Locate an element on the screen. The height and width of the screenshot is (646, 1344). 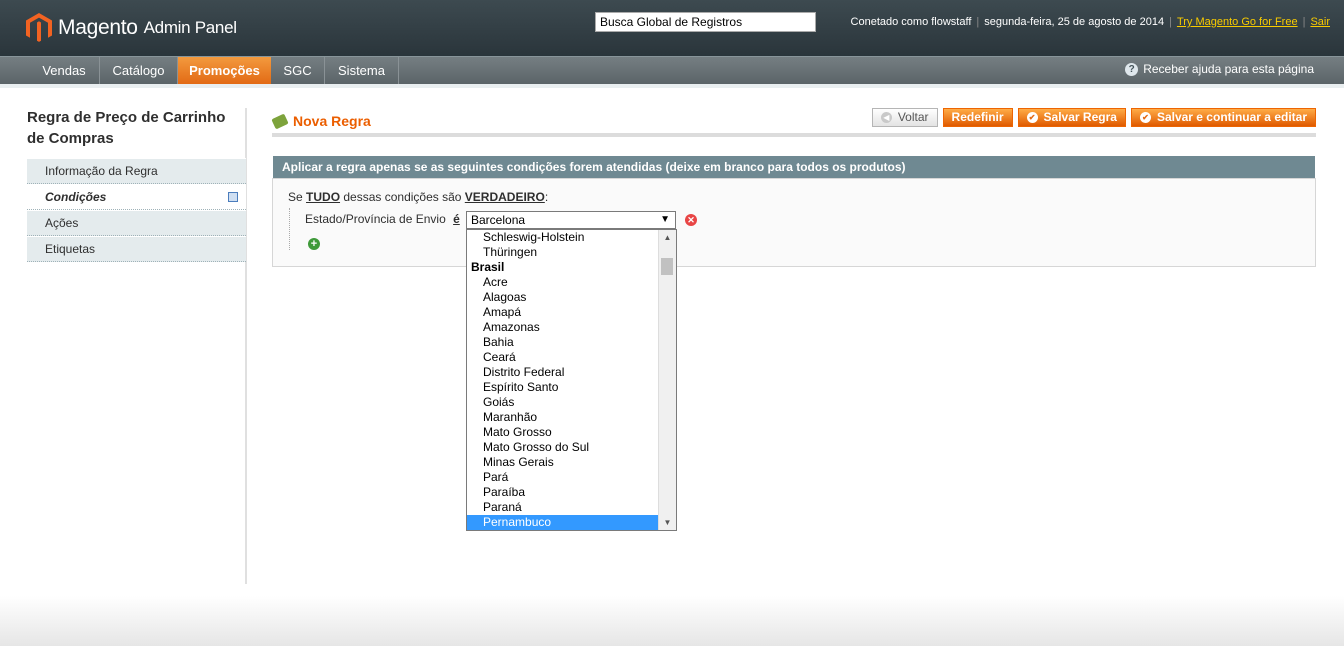
nav-sistema: Sistema is located at coordinates (362, 70).